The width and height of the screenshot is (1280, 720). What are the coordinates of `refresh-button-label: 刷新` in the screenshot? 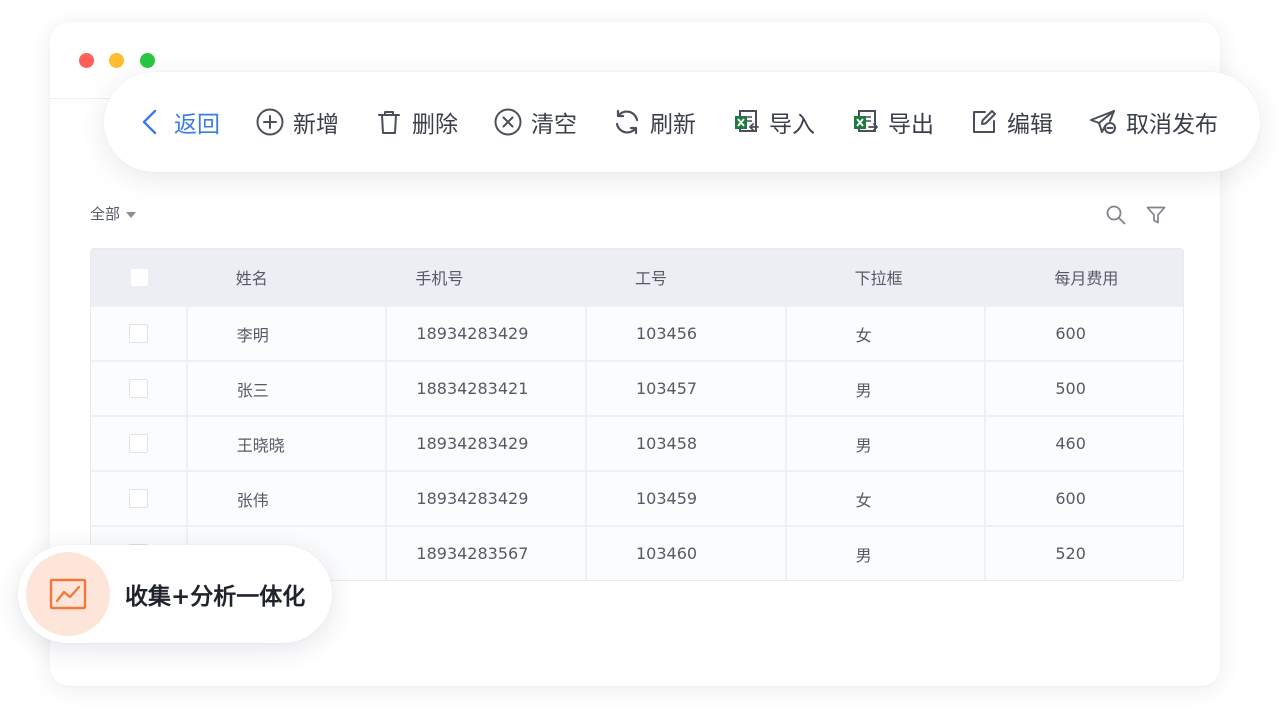 It's located at (673, 125).